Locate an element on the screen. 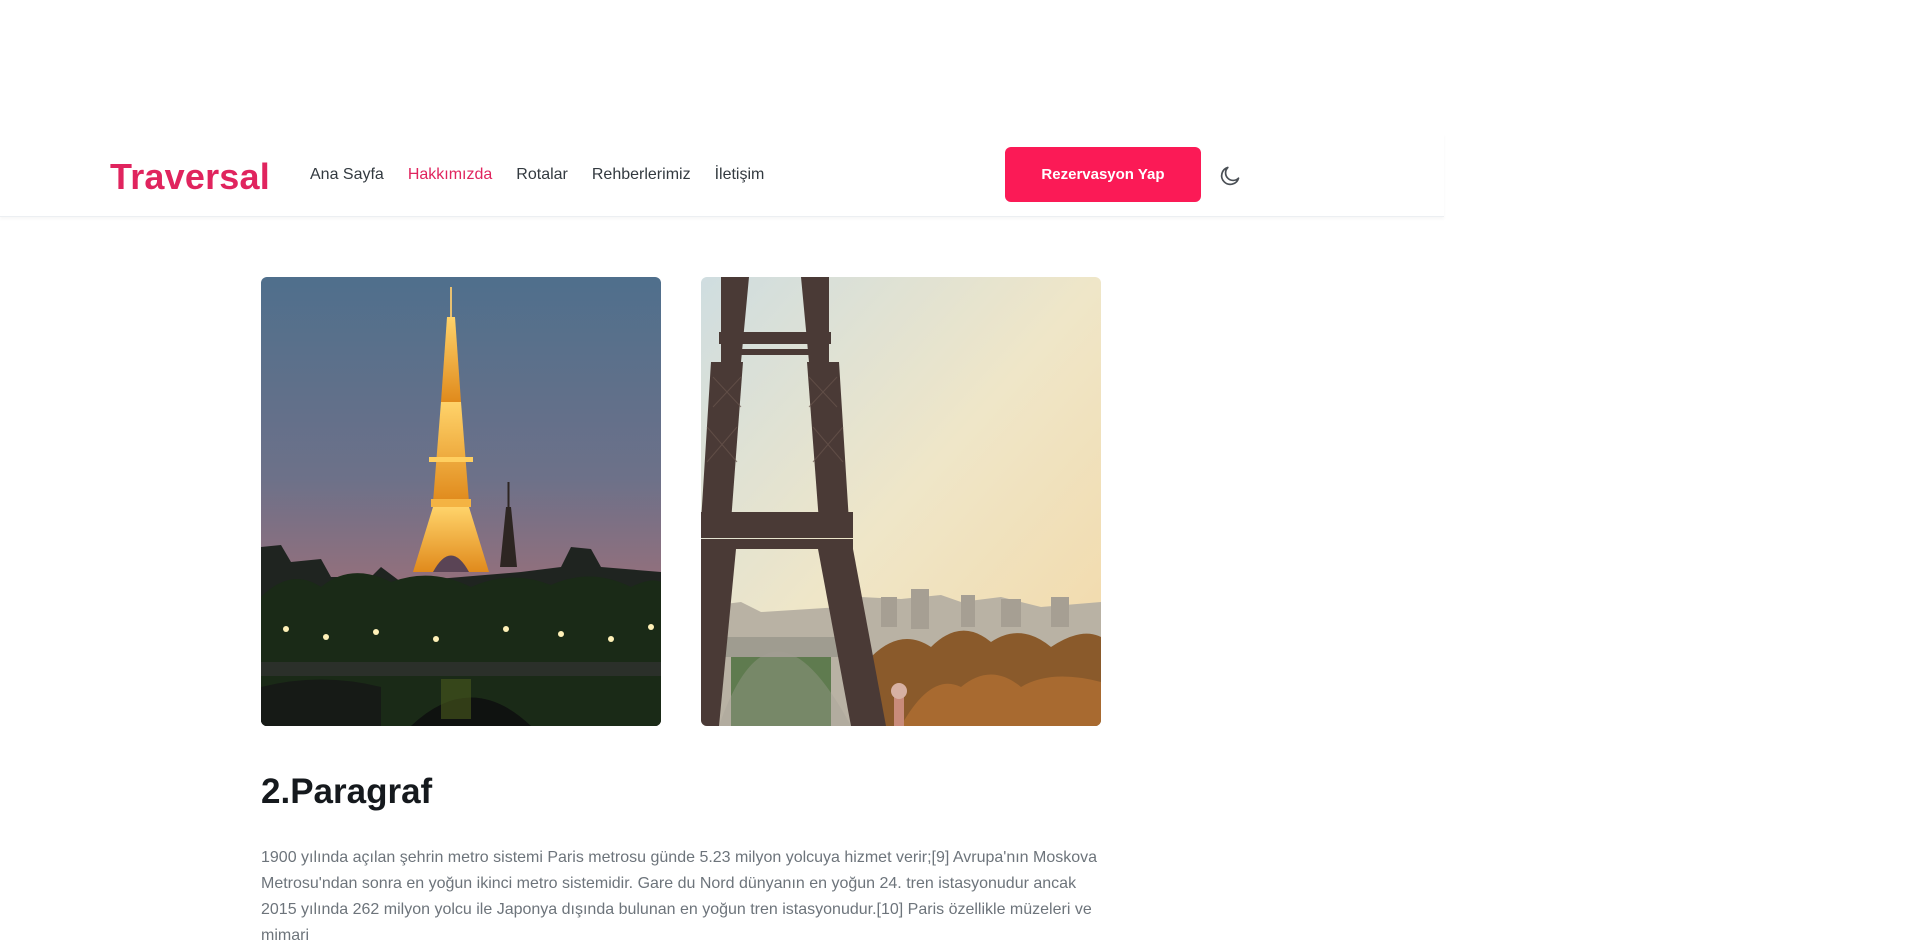  theme-toggle-button is located at coordinates (1230, 176).